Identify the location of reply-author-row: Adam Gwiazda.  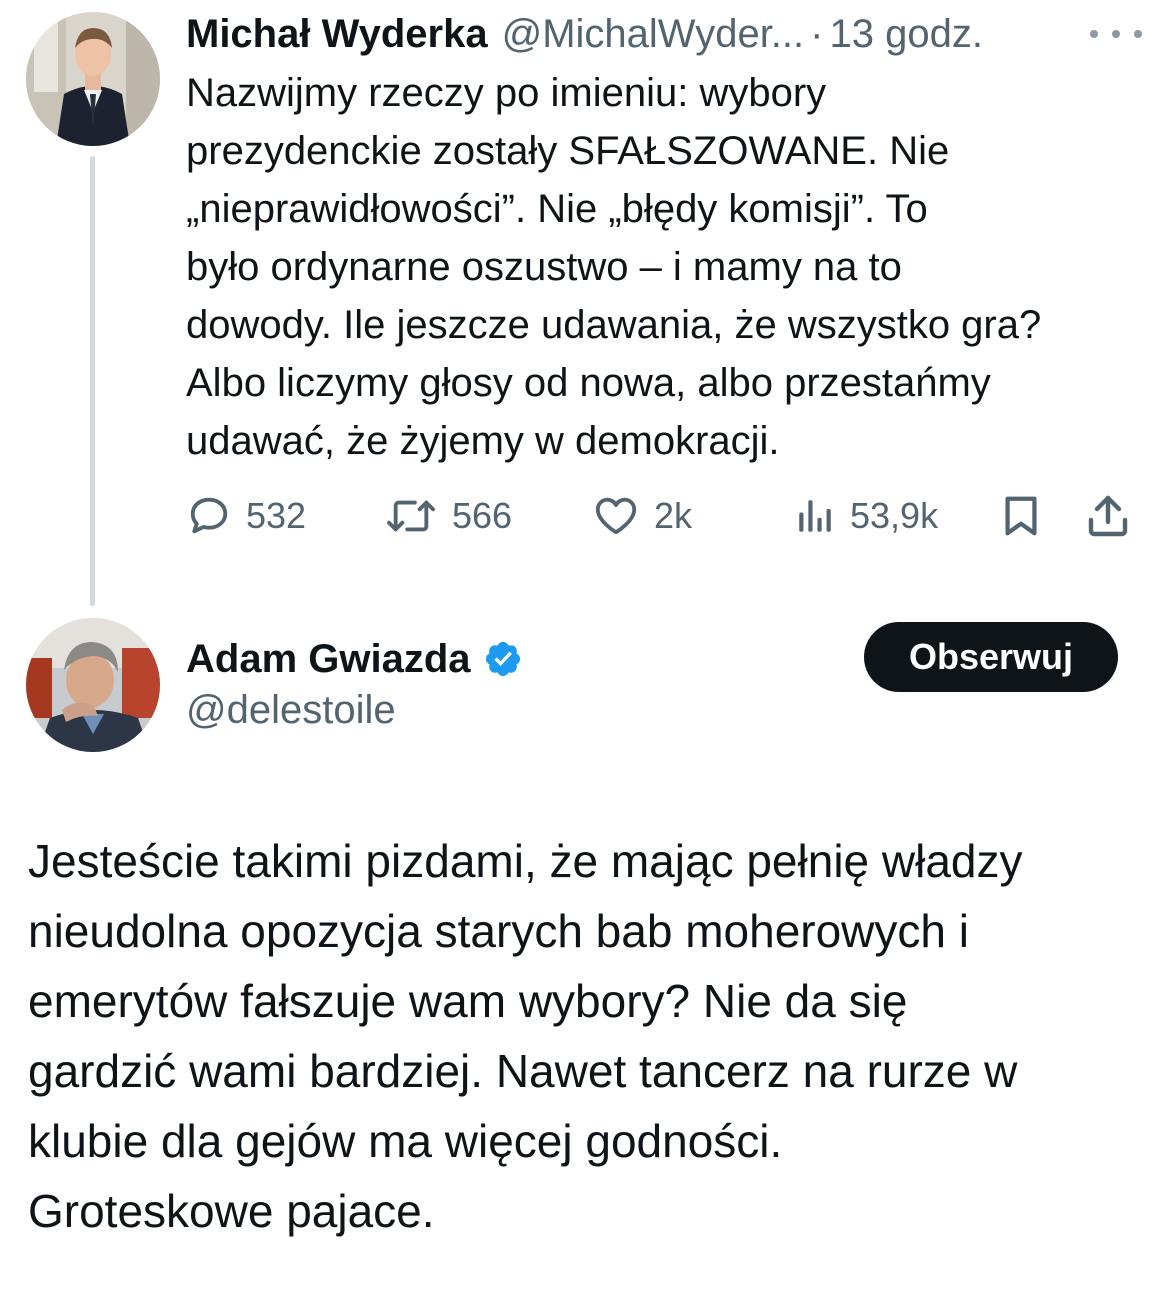
(354, 659).